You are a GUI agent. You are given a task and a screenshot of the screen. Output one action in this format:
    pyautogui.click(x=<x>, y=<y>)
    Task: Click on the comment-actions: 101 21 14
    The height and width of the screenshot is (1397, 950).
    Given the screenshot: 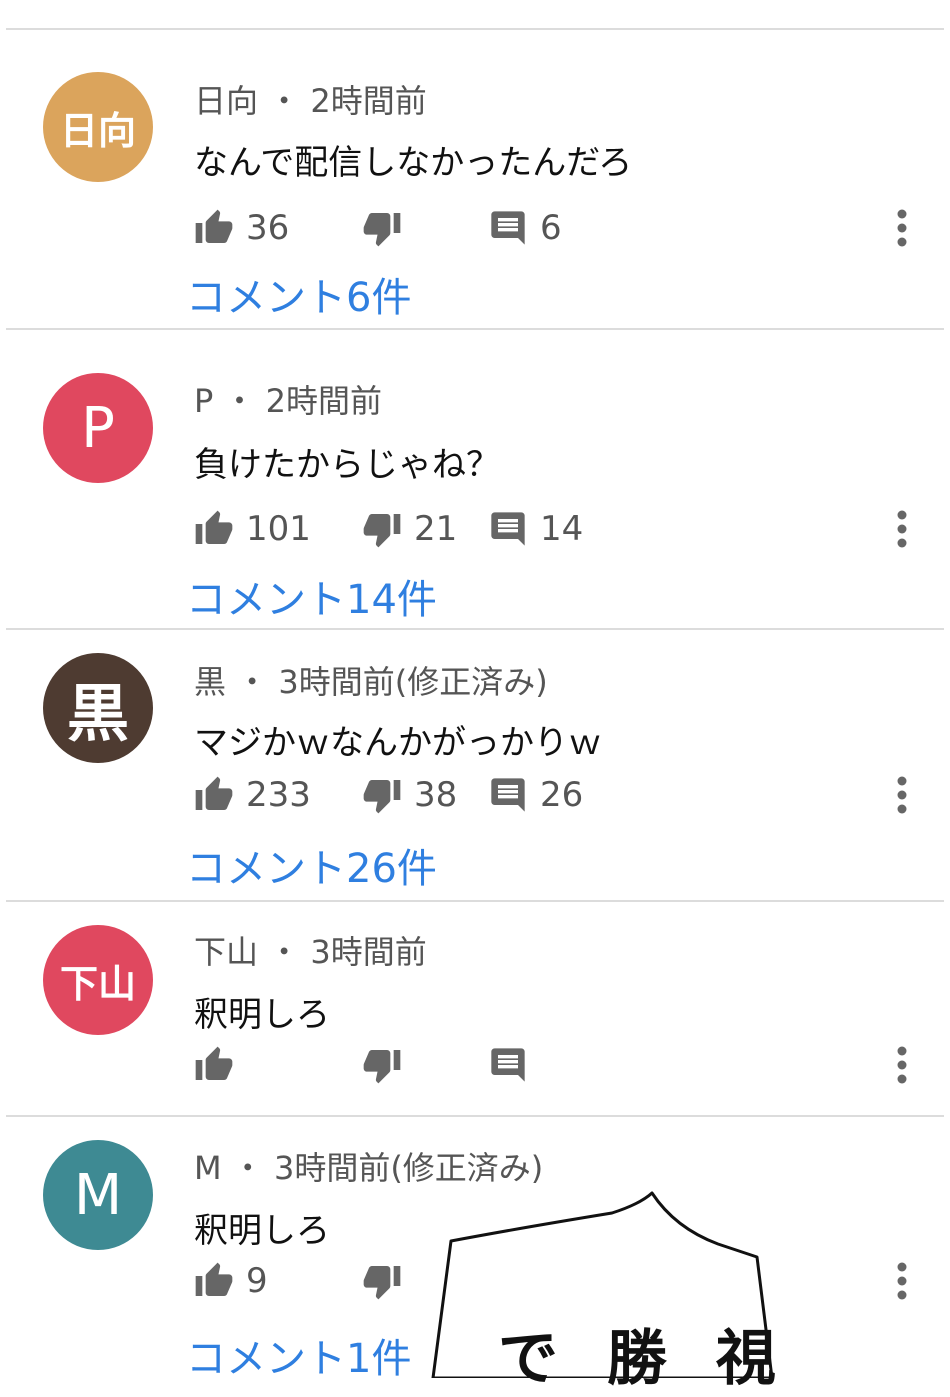 What is the action you would take?
    pyautogui.click(x=544, y=529)
    